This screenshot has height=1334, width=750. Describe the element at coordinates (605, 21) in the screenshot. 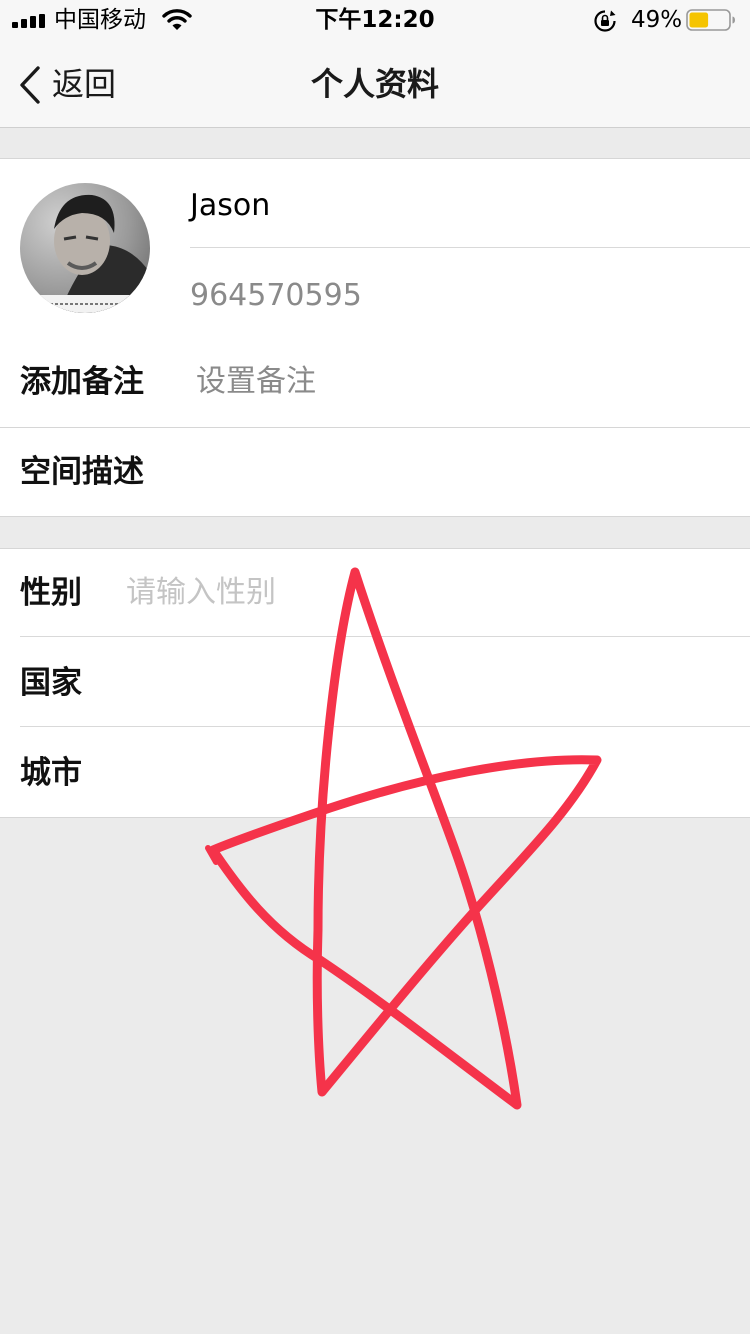

I see `rotation-lock-icon` at that location.